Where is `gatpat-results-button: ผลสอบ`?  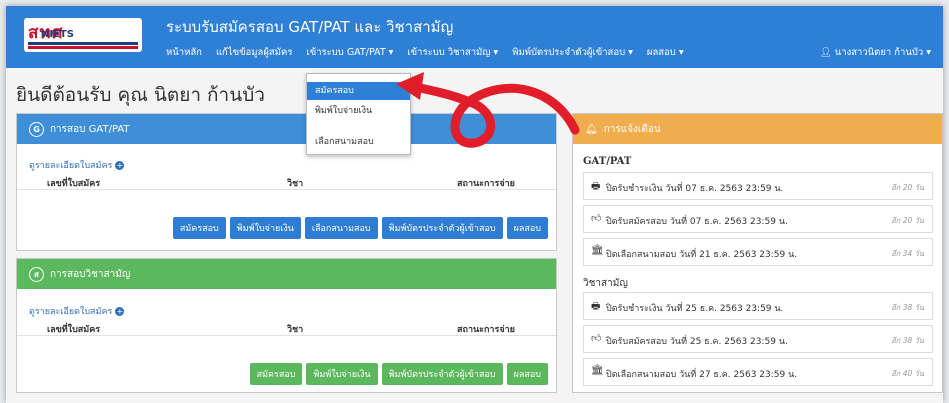 gatpat-results-button: ผลสอบ is located at coordinates (527, 228).